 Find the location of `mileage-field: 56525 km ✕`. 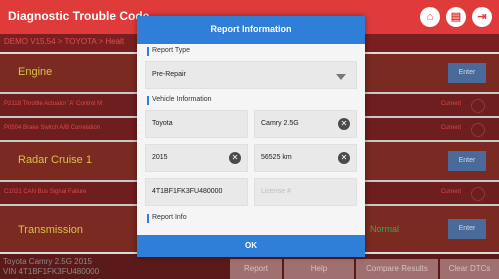

mileage-field: 56525 km ✕ is located at coordinates (305, 158).